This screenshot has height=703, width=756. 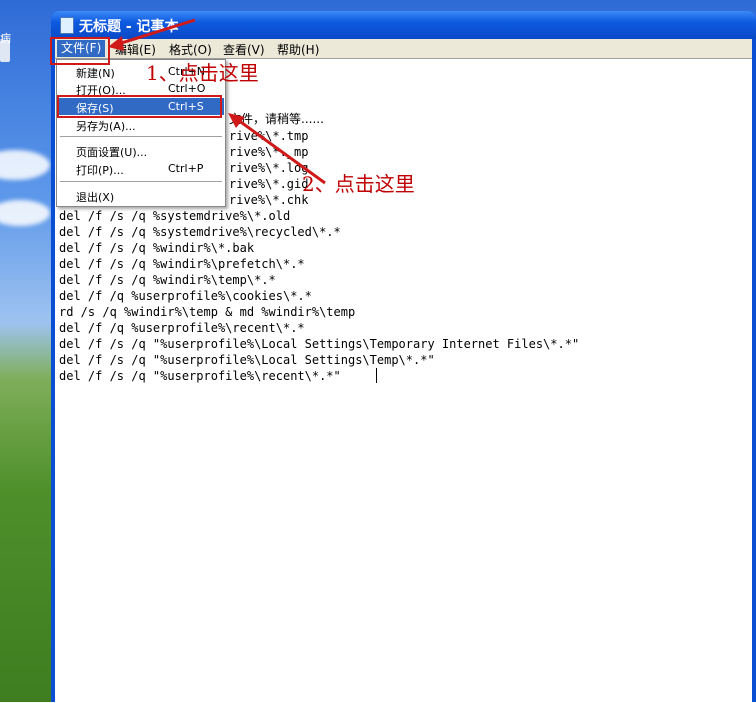 I want to click on desktop-icon-label: 病, so click(x=5, y=38).